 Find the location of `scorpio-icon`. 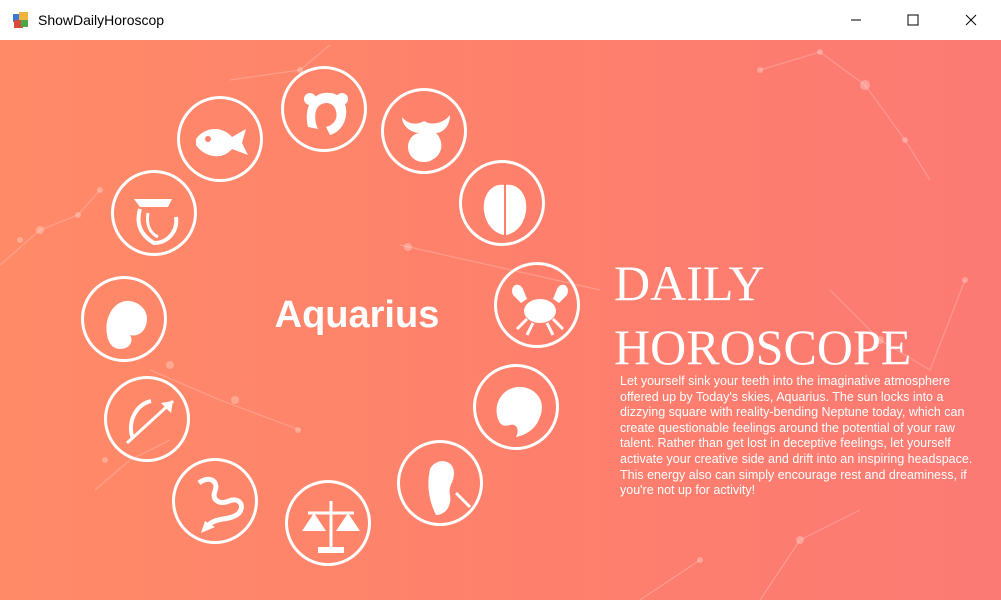

scorpio-icon is located at coordinates (220, 504).